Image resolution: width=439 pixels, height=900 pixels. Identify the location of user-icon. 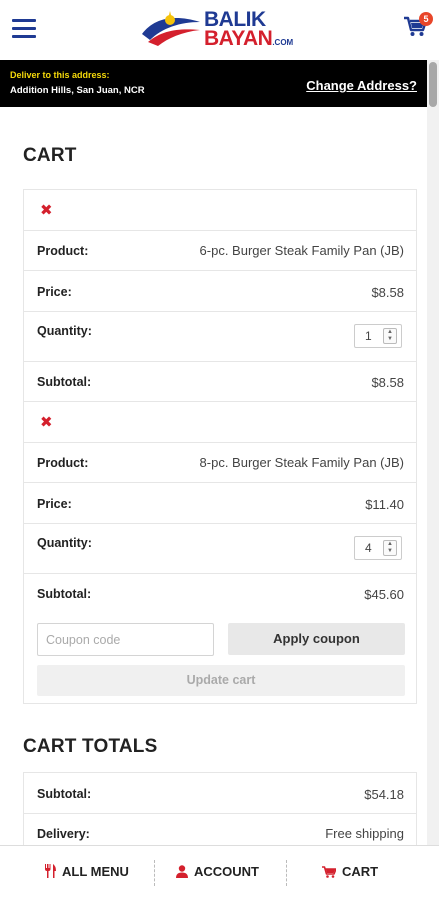
(182, 871).